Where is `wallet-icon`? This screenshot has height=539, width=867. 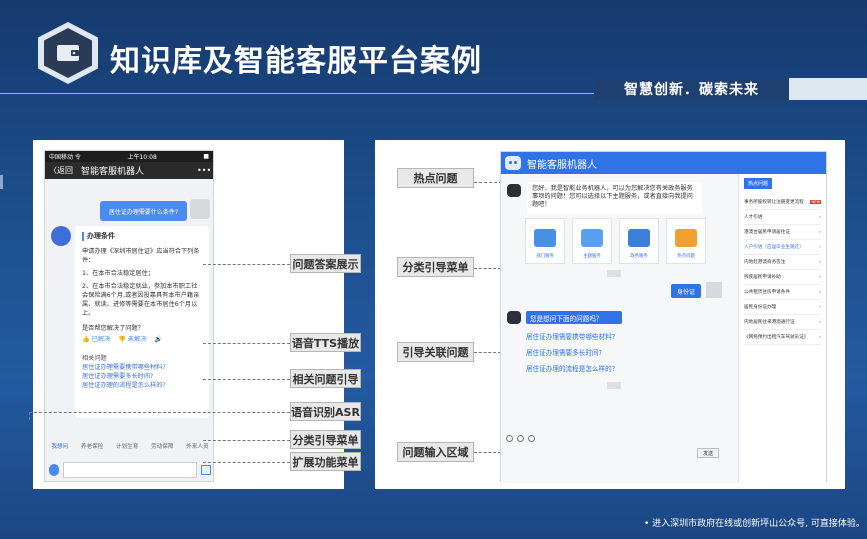 wallet-icon is located at coordinates (68, 53).